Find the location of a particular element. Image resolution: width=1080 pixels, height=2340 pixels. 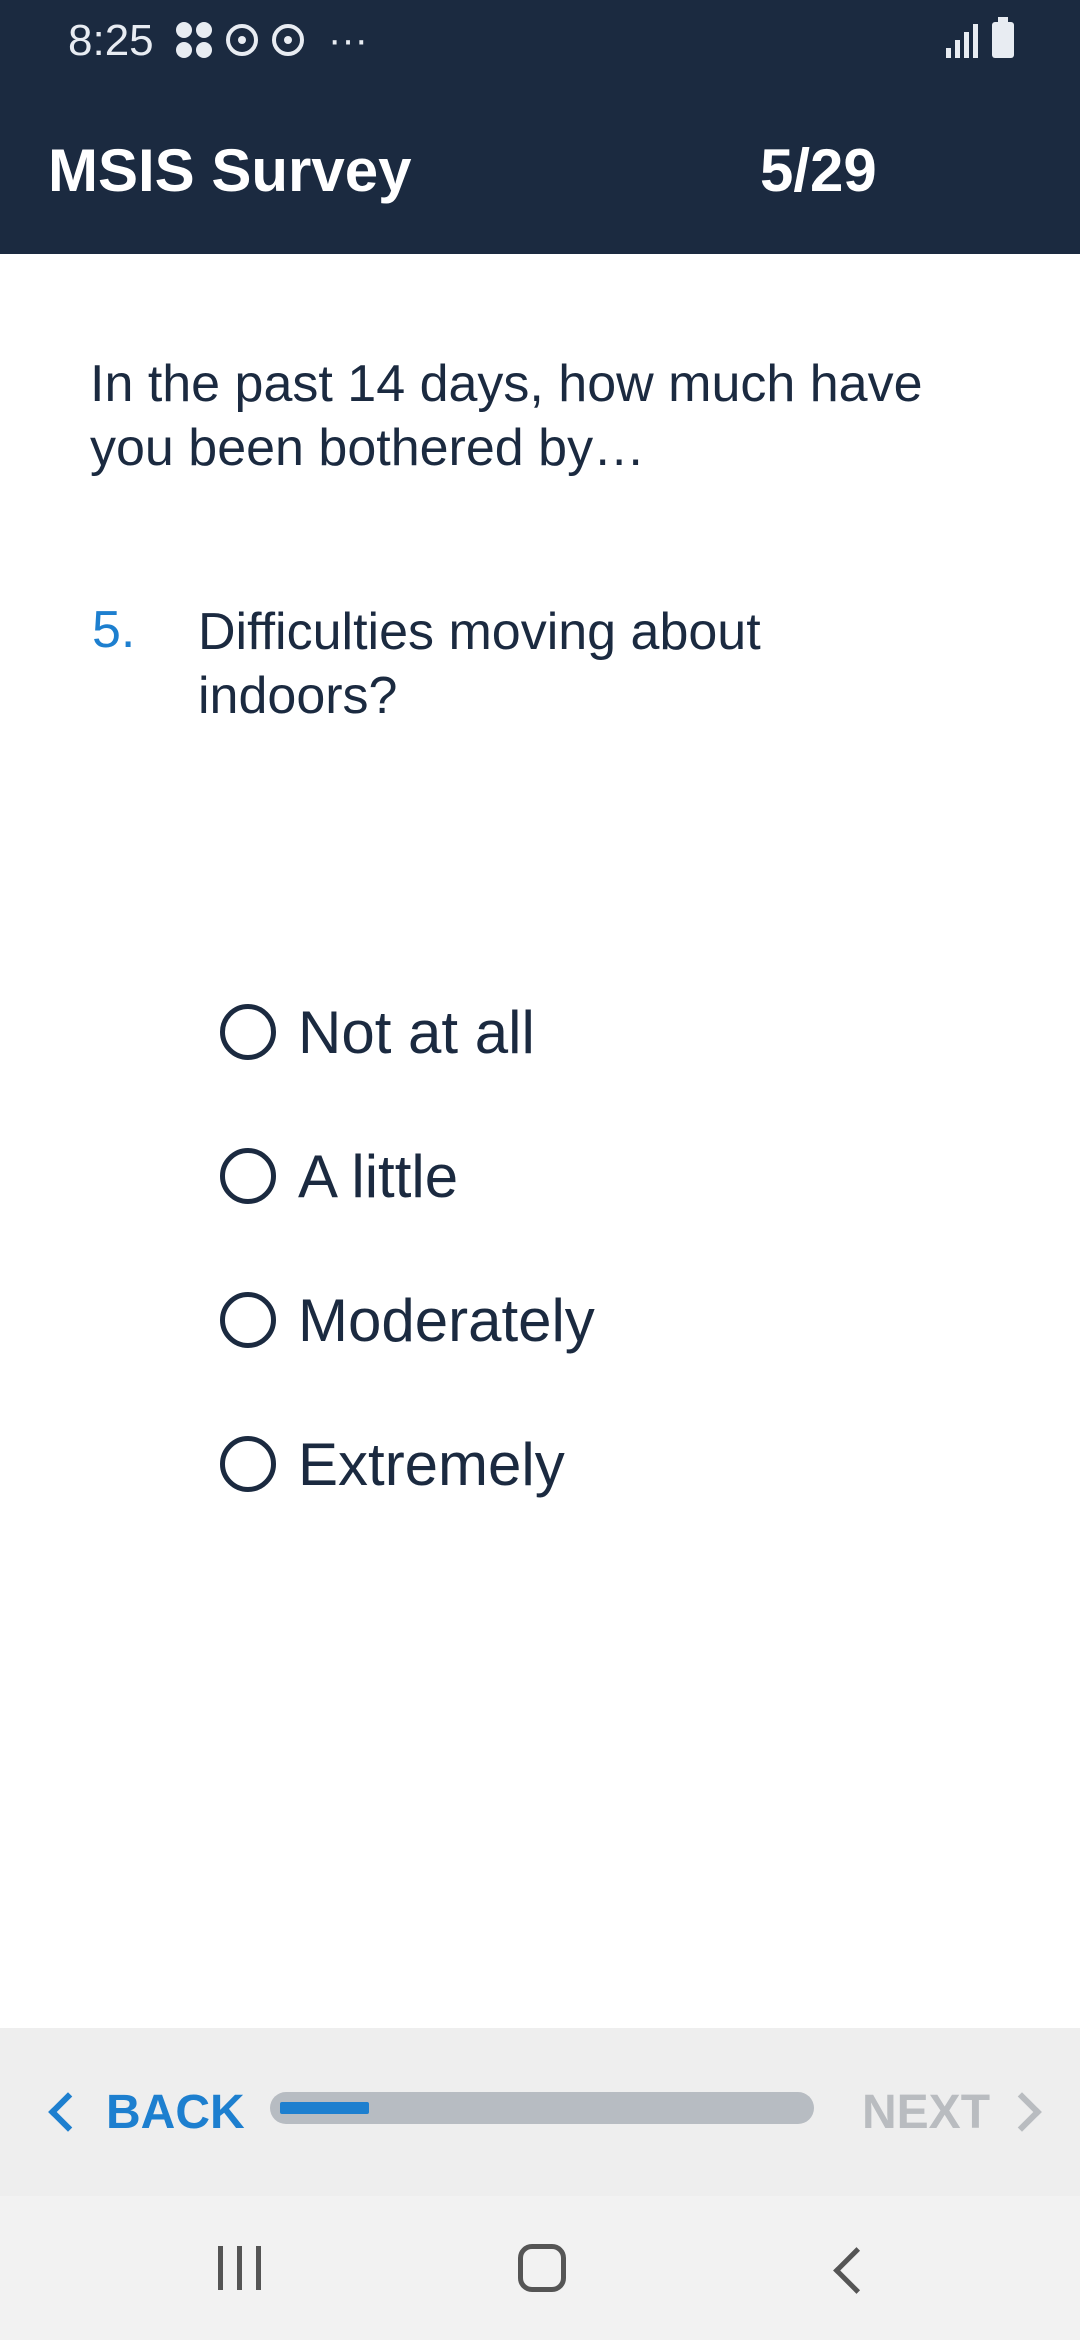

system-nav-bar is located at coordinates (540, 2268).